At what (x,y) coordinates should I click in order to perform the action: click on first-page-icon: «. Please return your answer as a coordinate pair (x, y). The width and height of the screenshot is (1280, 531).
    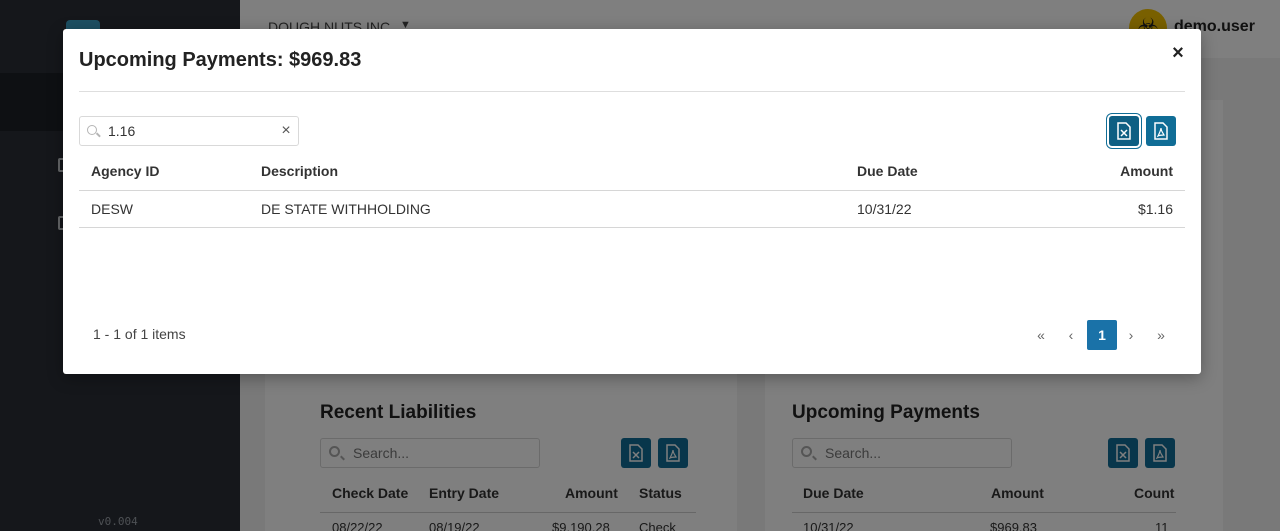
    Looking at the image, I should click on (1041, 335).